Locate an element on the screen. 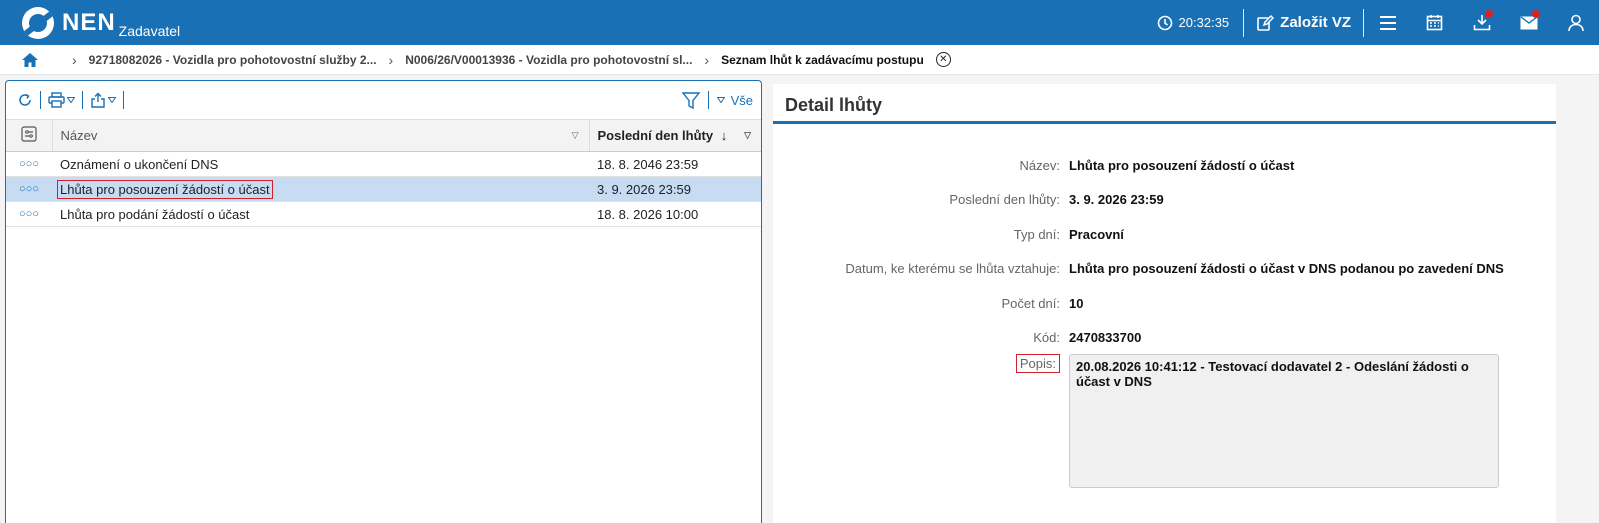  row-deadline: 18. 8. 2046 23:59 is located at coordinates (675, 164).